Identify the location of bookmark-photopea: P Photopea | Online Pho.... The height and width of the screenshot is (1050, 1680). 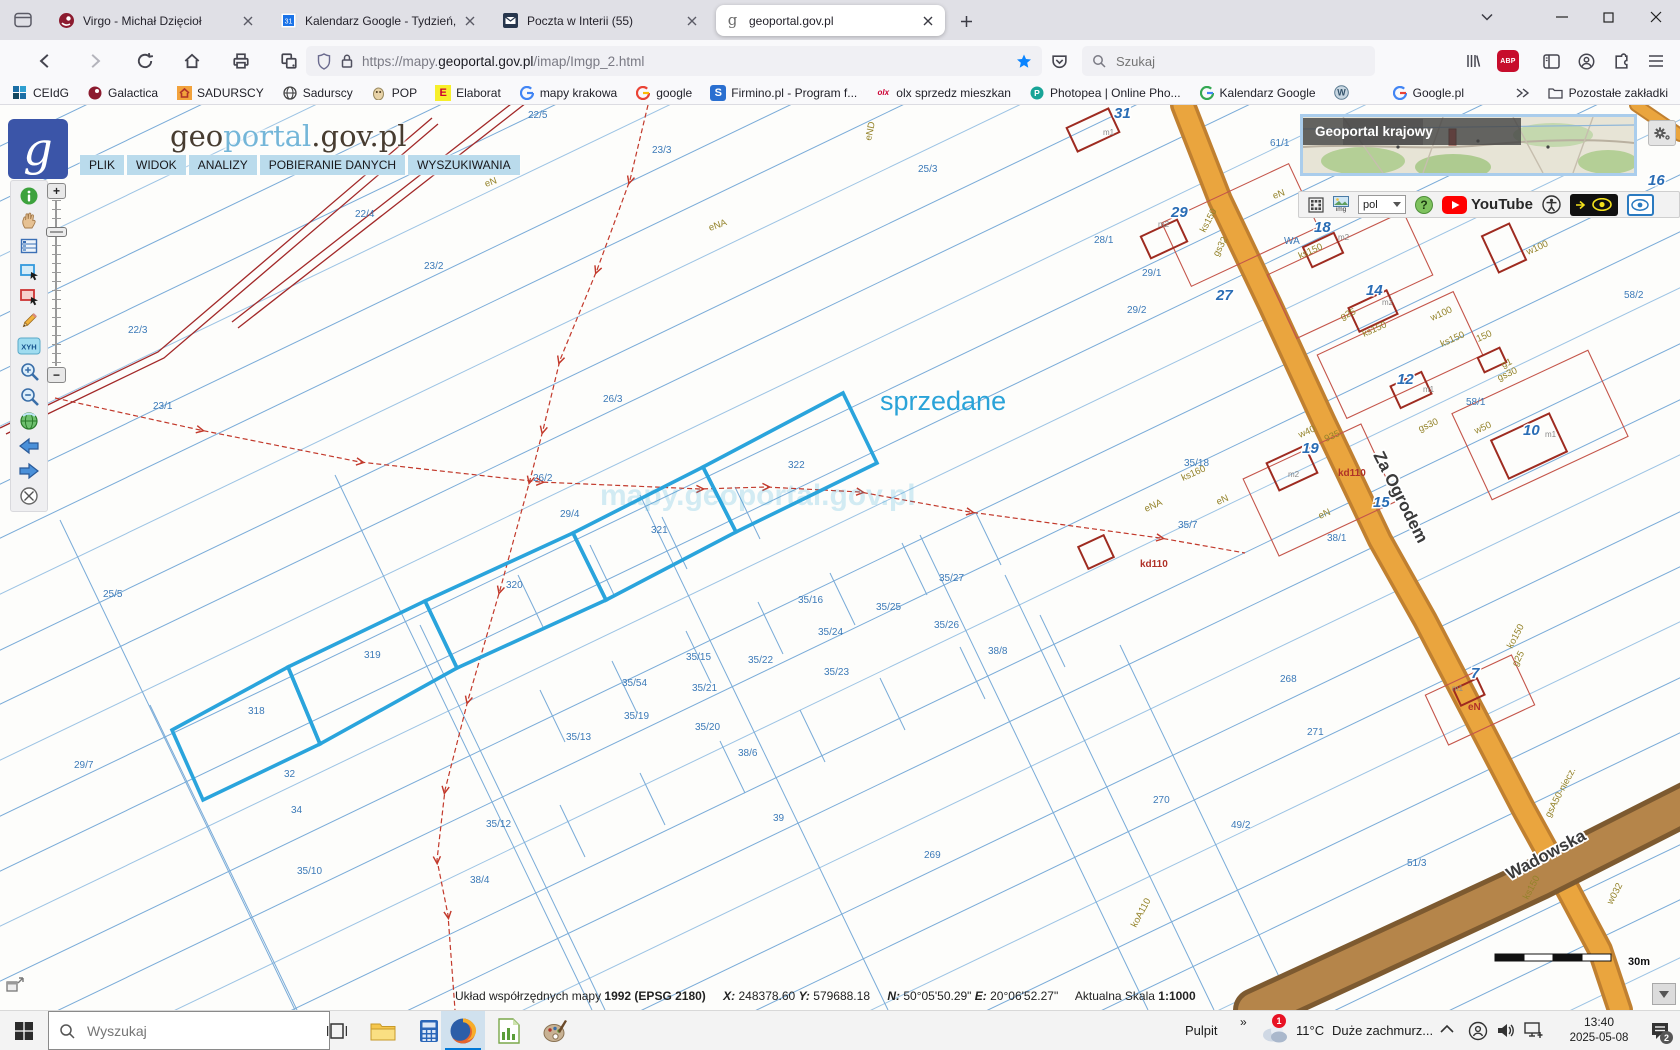
(1105, 93).